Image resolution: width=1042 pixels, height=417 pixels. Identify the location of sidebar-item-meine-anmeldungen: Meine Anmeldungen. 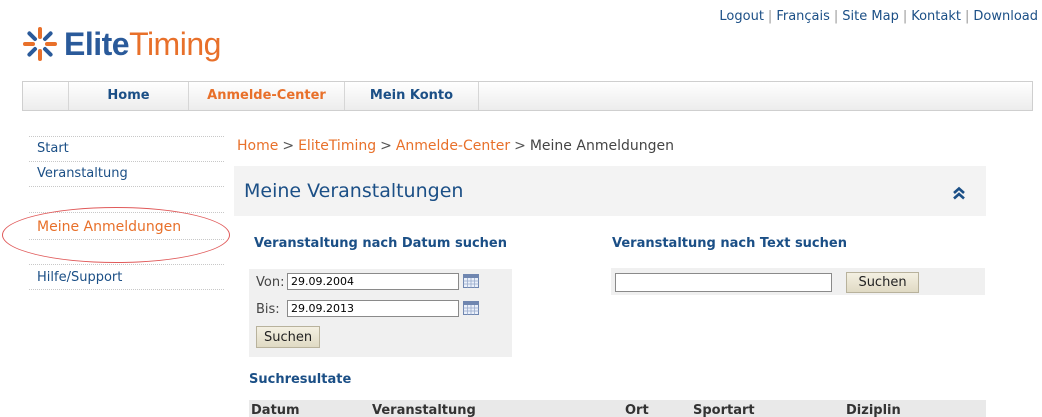
(116, 235).